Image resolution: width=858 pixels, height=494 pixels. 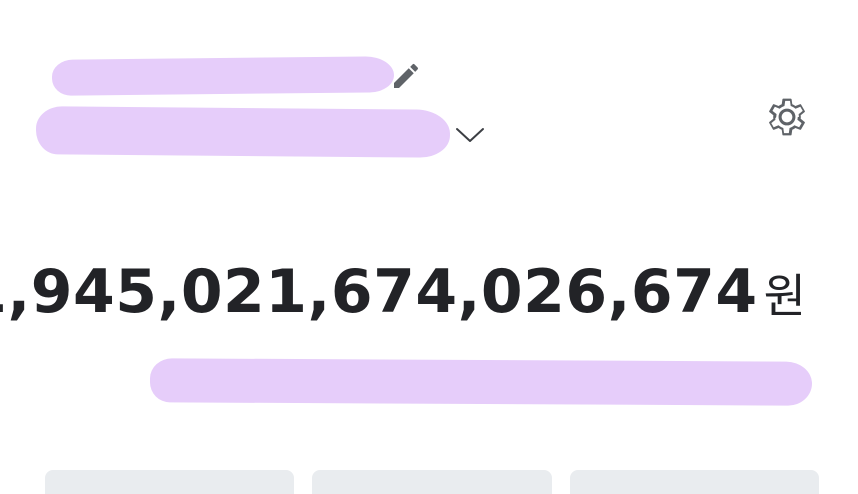 I want to click on action-buttons, so click(x=432, y=482).